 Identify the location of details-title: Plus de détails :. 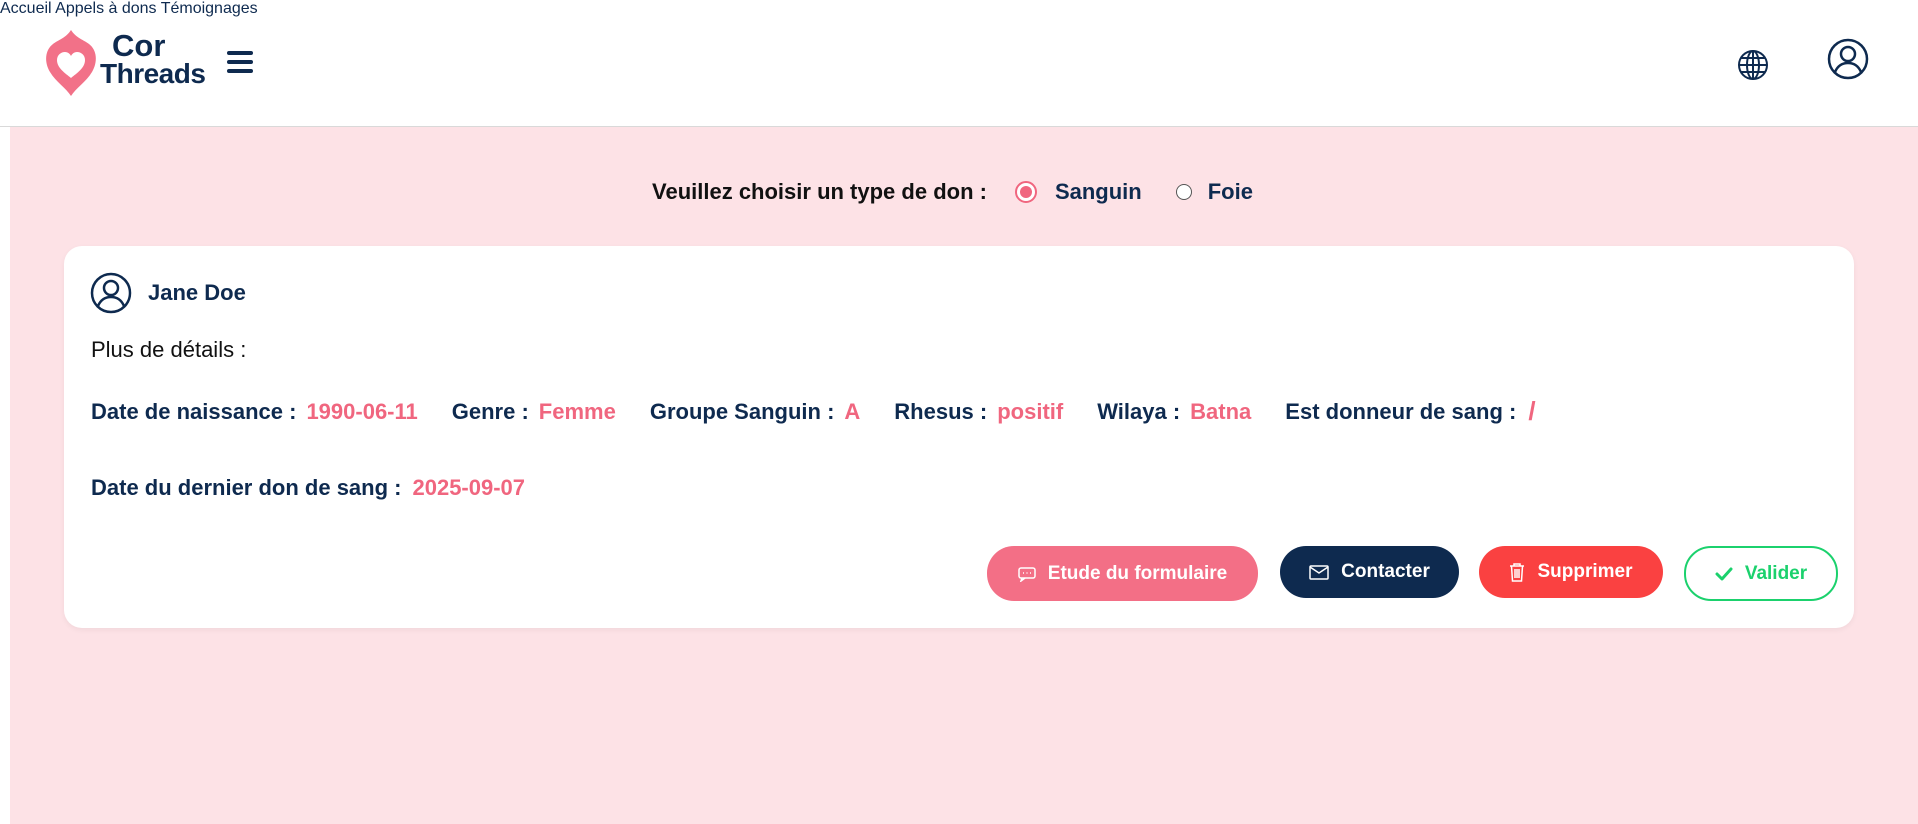
(169, 349).